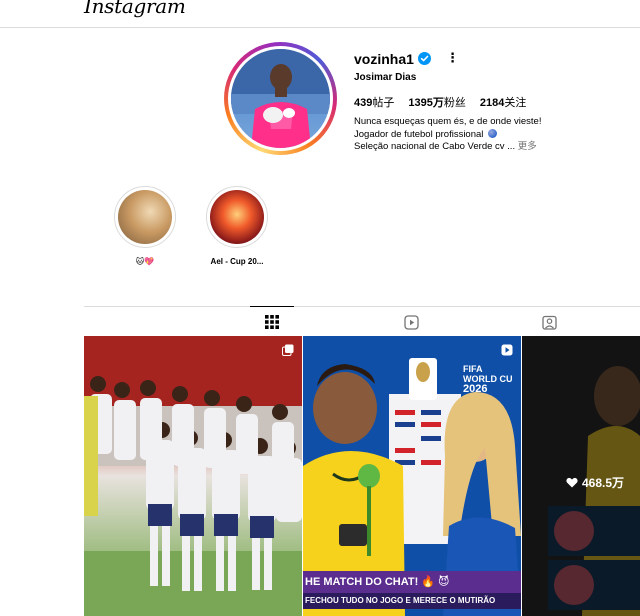 Image resolution: width=640 pixels, height=616 pixels. Describe the element at coordinates (595, 482) in the screenshot. I see `post-like-count: 468.5万` at that location.